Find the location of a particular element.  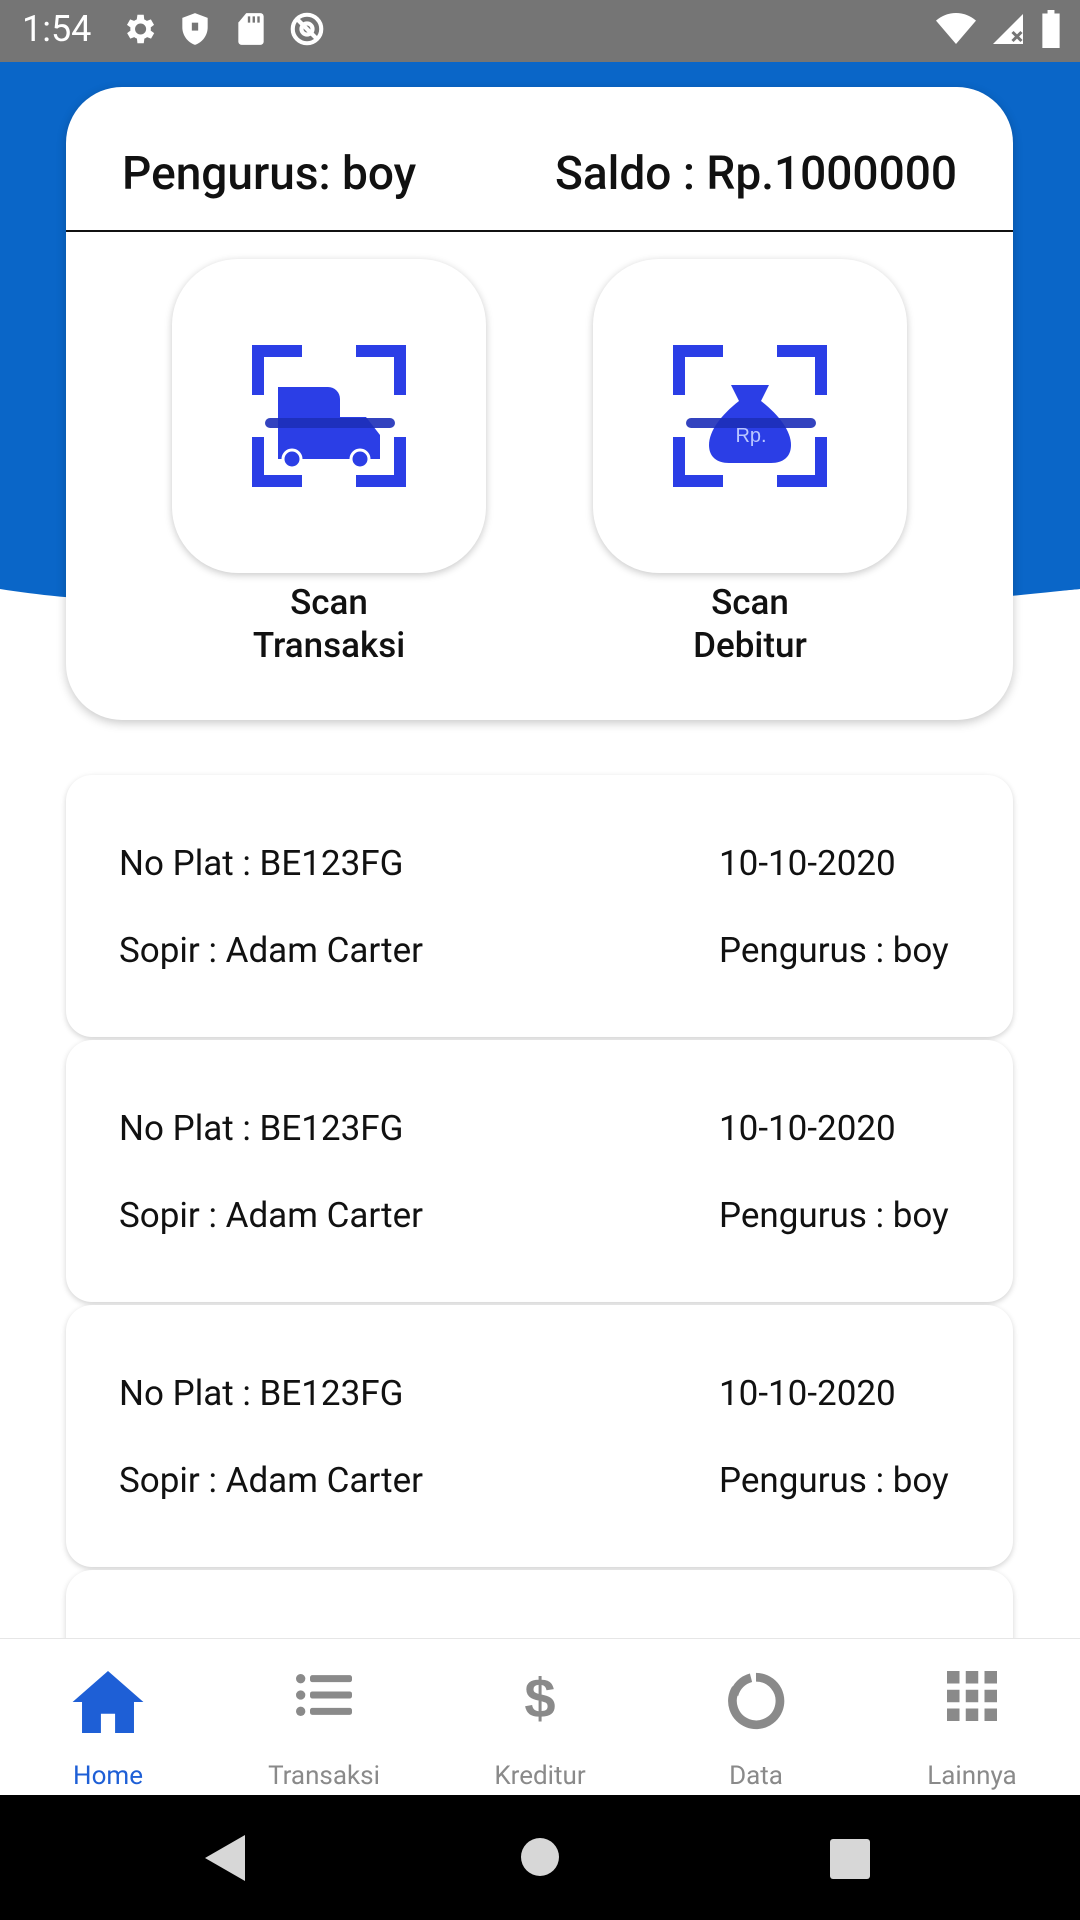

recents-icon is located at coordinates (850, 1859).